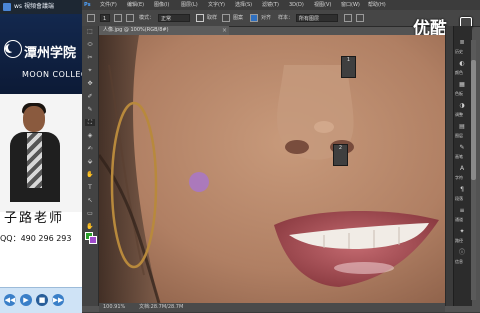  Describe the element at coordinates (130, 18) in the screenshot. I see `clone-source-icon` at that location.